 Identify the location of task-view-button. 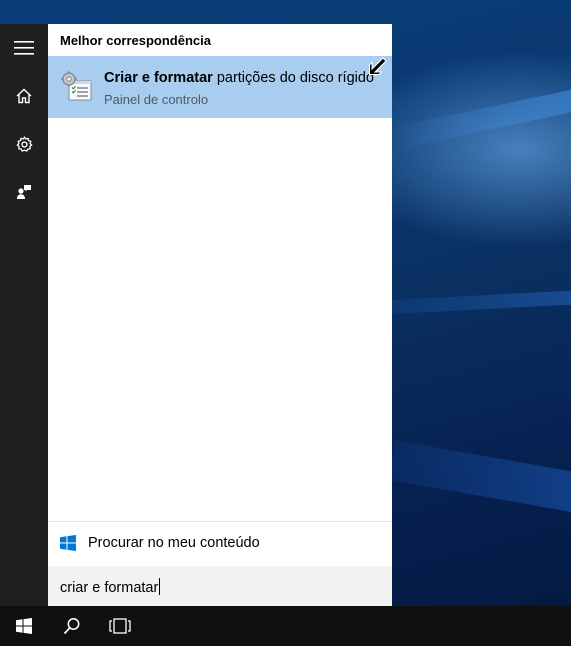
(120, 626).